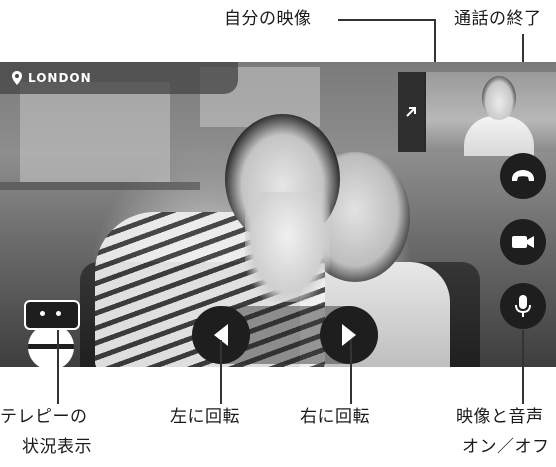 The image size is (556, 467). Describe the element at coordinates (44, 417) in the screenshot. I see `callout-telepresence-status-1: テレピーの` at that location.